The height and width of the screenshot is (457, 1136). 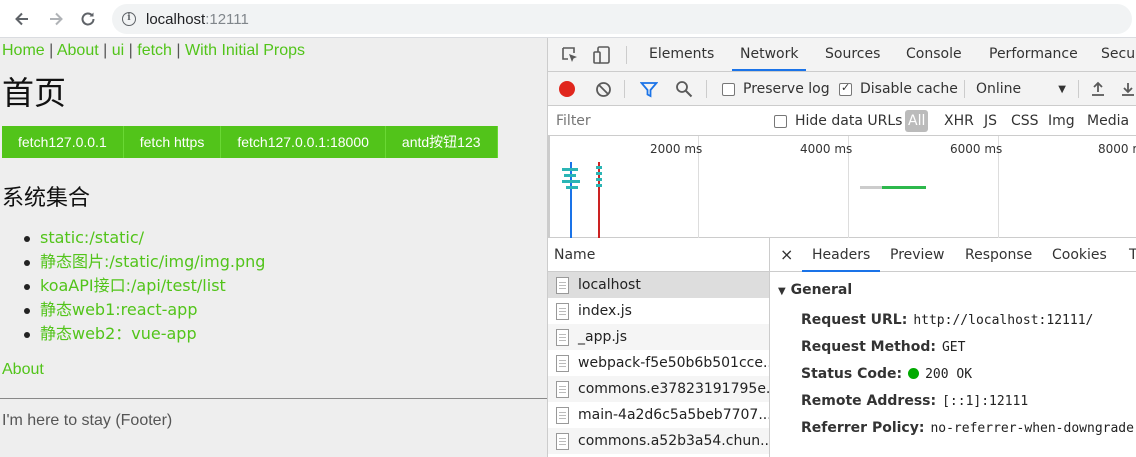 What do you see at coordinates (947, 320) in the screenshot?
I see `request-url-row: Request URL: http://localhost:12111/` at bounding box center [947, 320].